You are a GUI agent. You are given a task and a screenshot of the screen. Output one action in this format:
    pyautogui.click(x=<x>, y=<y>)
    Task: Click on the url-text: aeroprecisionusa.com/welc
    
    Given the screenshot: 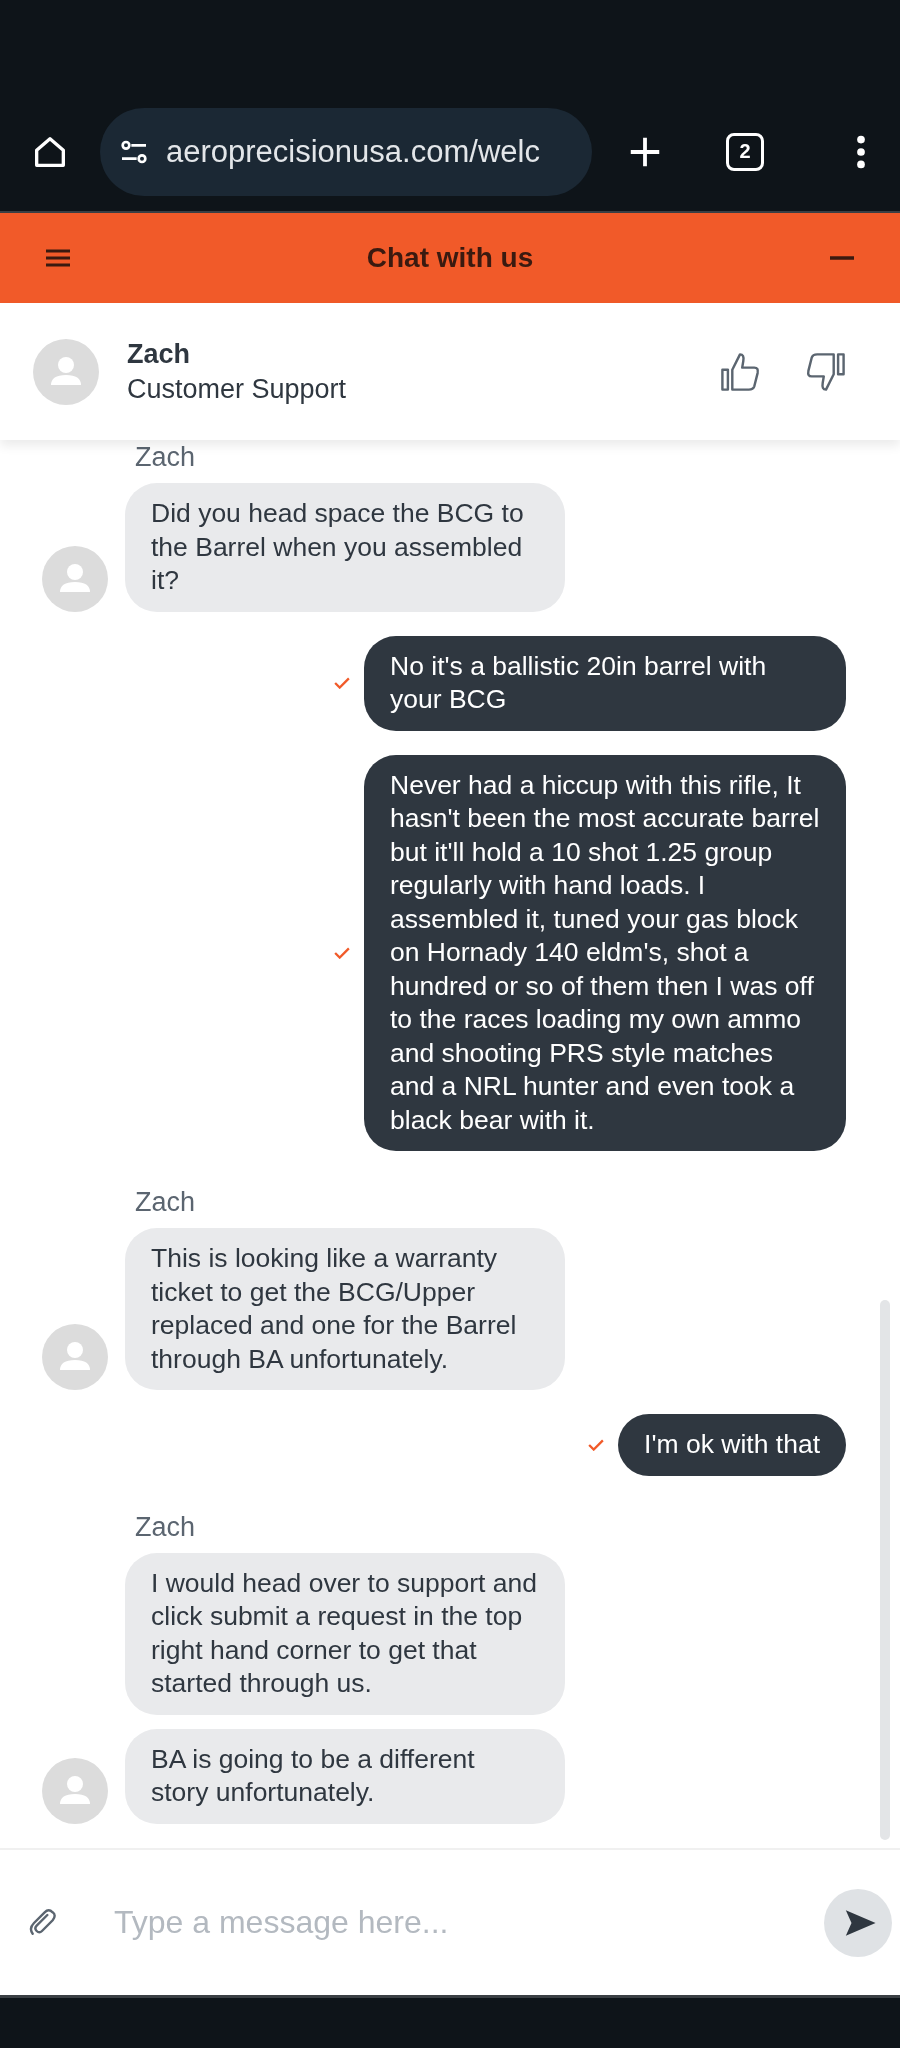 What is the action you would take?
    pyautogui.click(x=353, y=151)
    